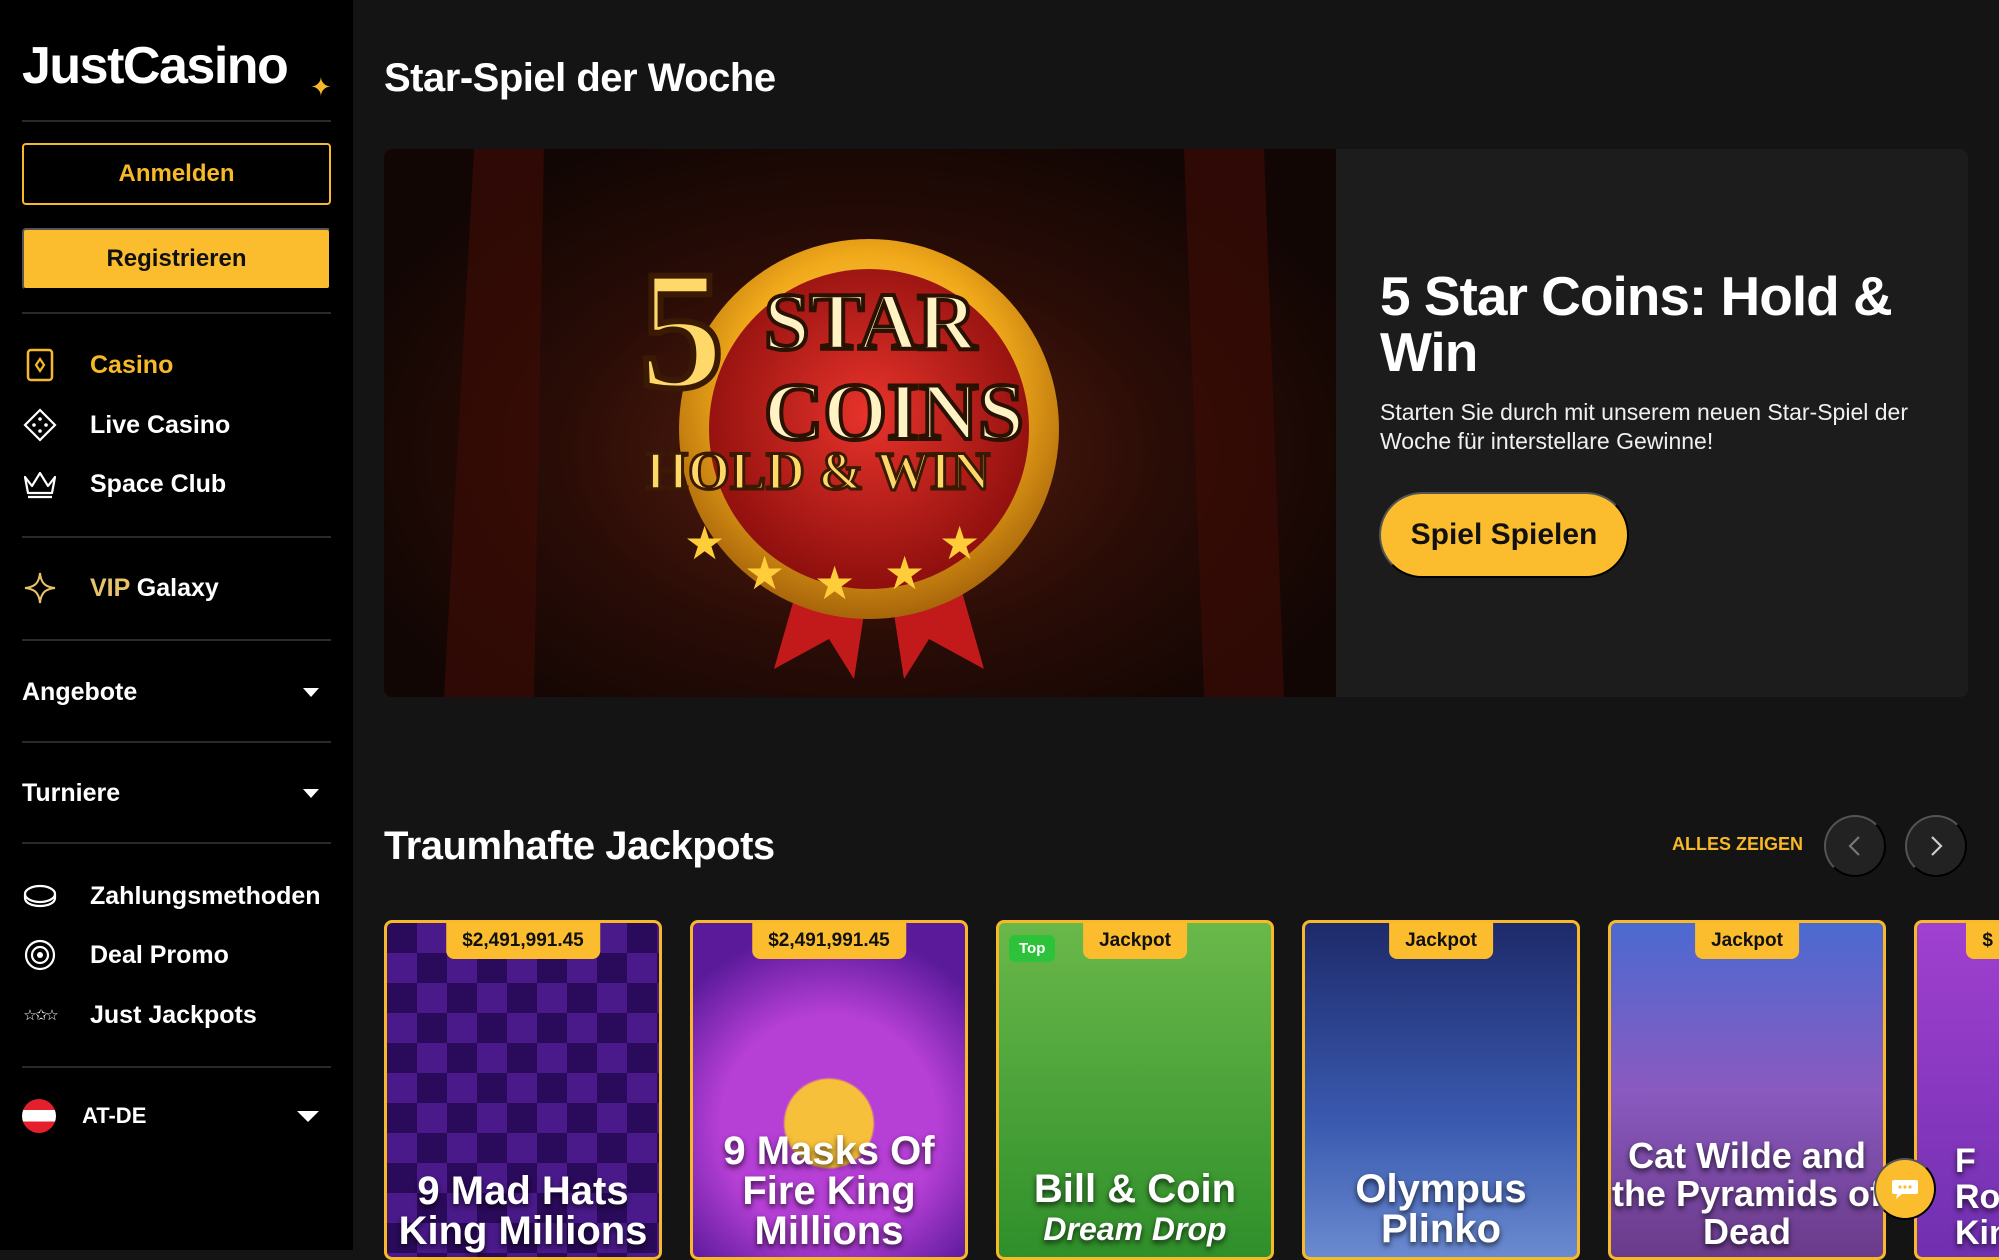 This screenshot has height=1260, width=1999. I want to click on game-title: 9 Mad Hats King Millions, so click(523, 1211).